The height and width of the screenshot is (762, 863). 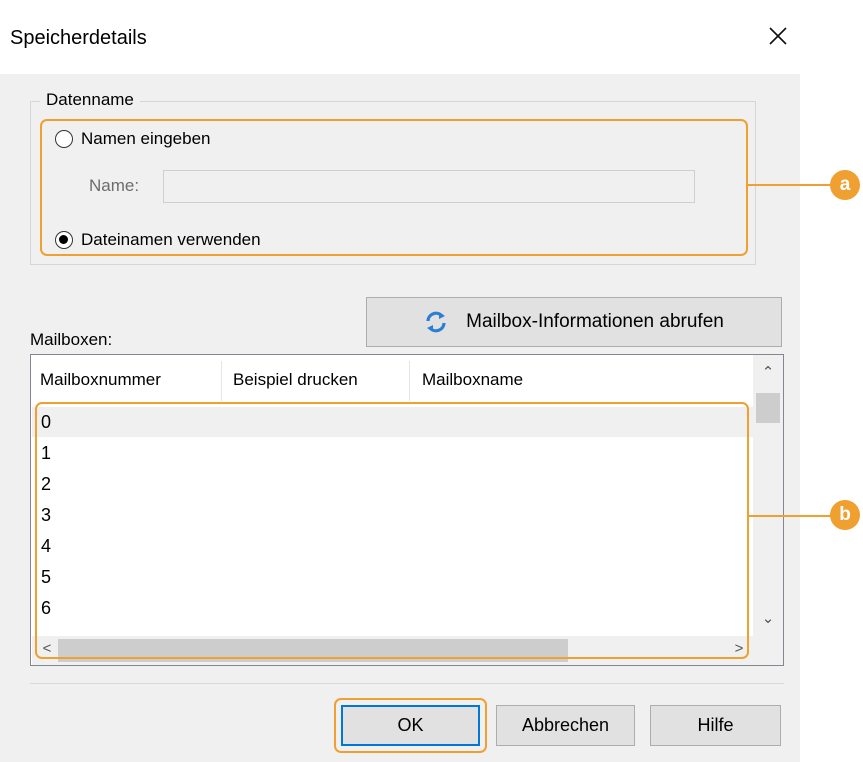 What do you see at coordinates (768, 372) in the screenshot?
I see `scroll-up-icon: ⌃` at bounding box center [768, 372].